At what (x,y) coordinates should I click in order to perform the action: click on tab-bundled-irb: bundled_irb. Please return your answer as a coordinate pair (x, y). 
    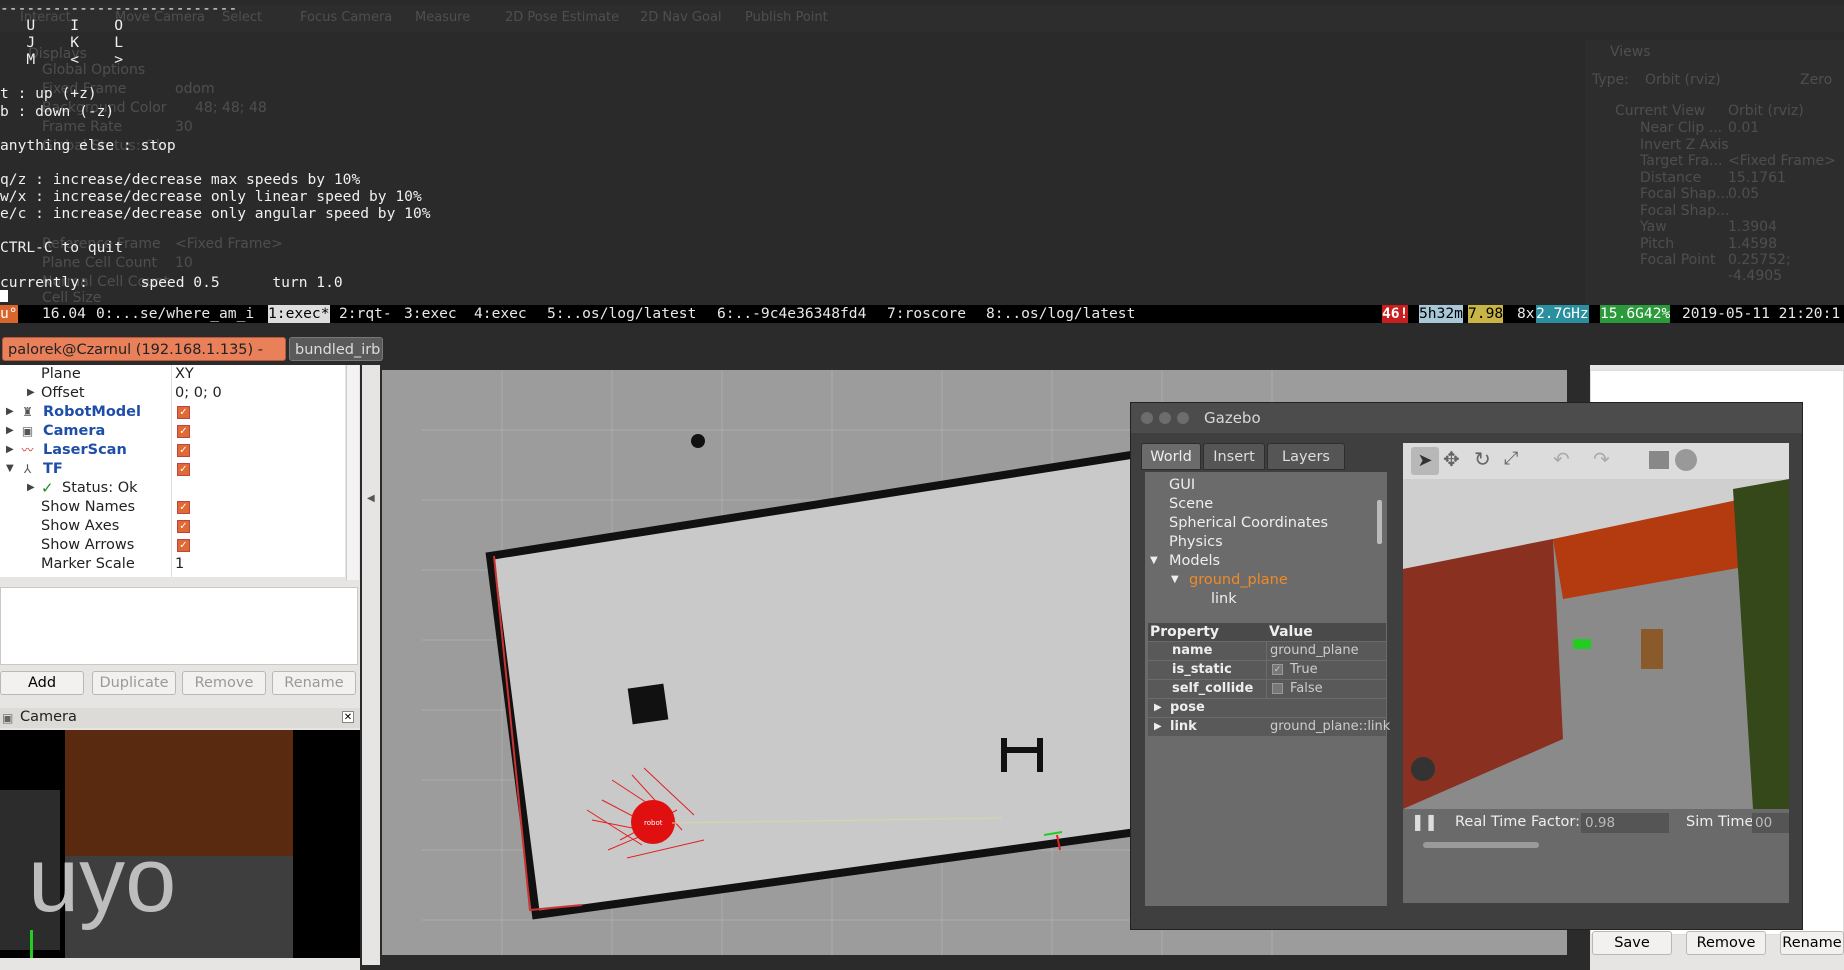
    Looking at the image, I should click on (336, 349).